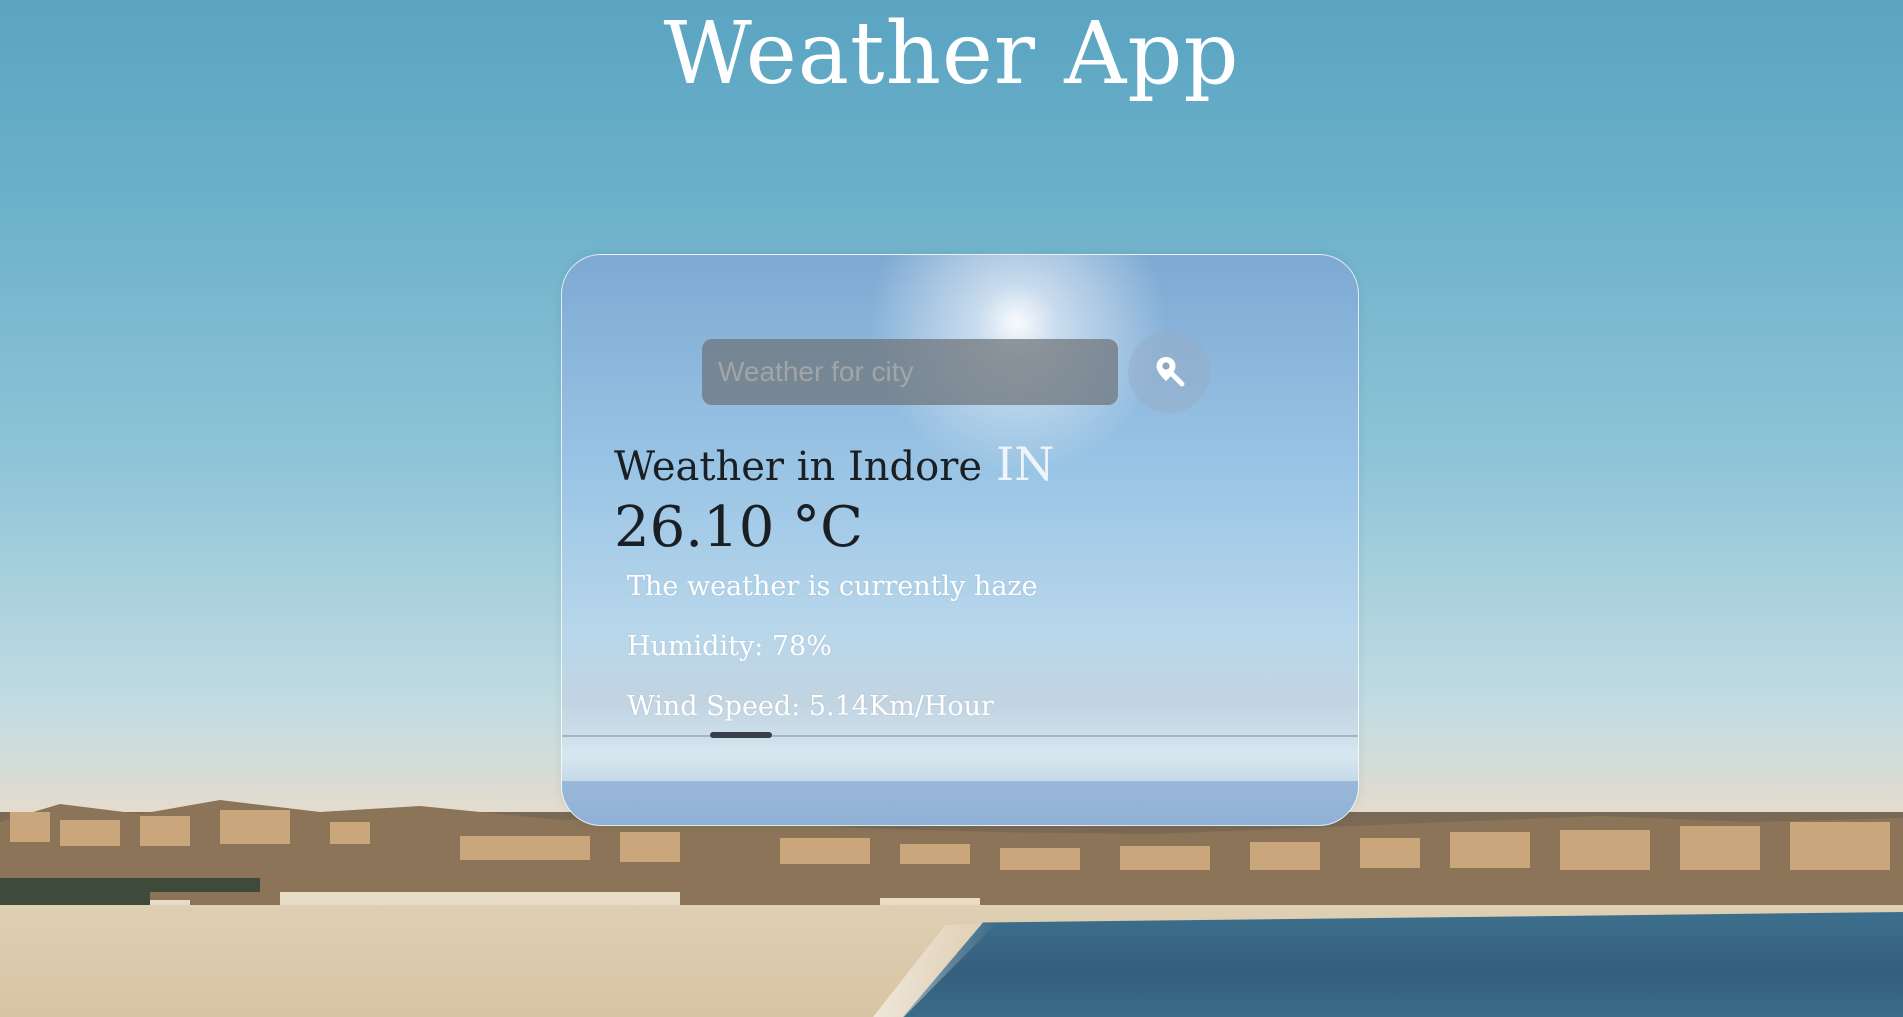 The width and height of the screenshot is (1903, 1017). What do you see at coordinates (810, 706) in the screenshot?
I see `wind-speed: Wind Speed: 5.14Km/Hour` at bounding box center [810, 706].